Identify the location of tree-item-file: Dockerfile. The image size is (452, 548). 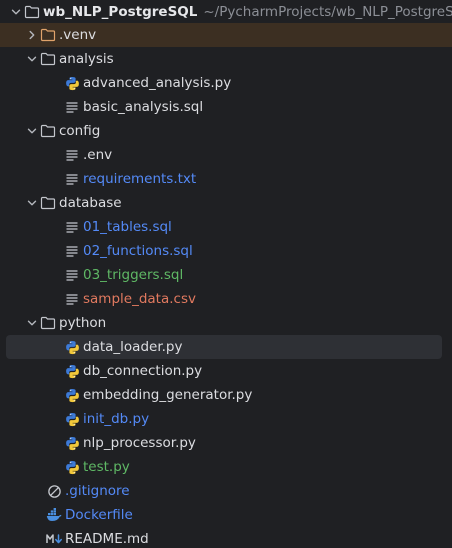
(226, 515).